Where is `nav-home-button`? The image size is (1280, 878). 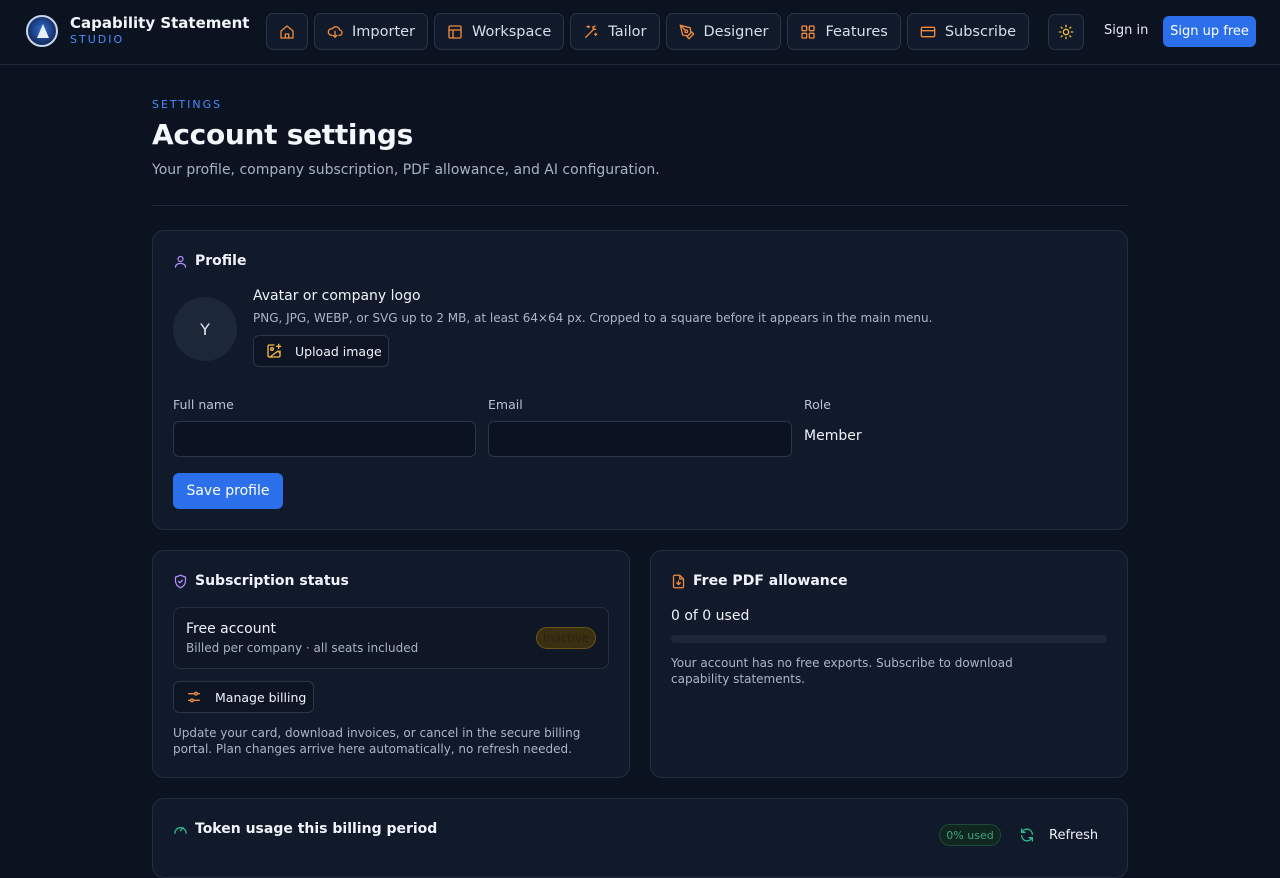
nav-home-button is located at coordinates (287, 31).